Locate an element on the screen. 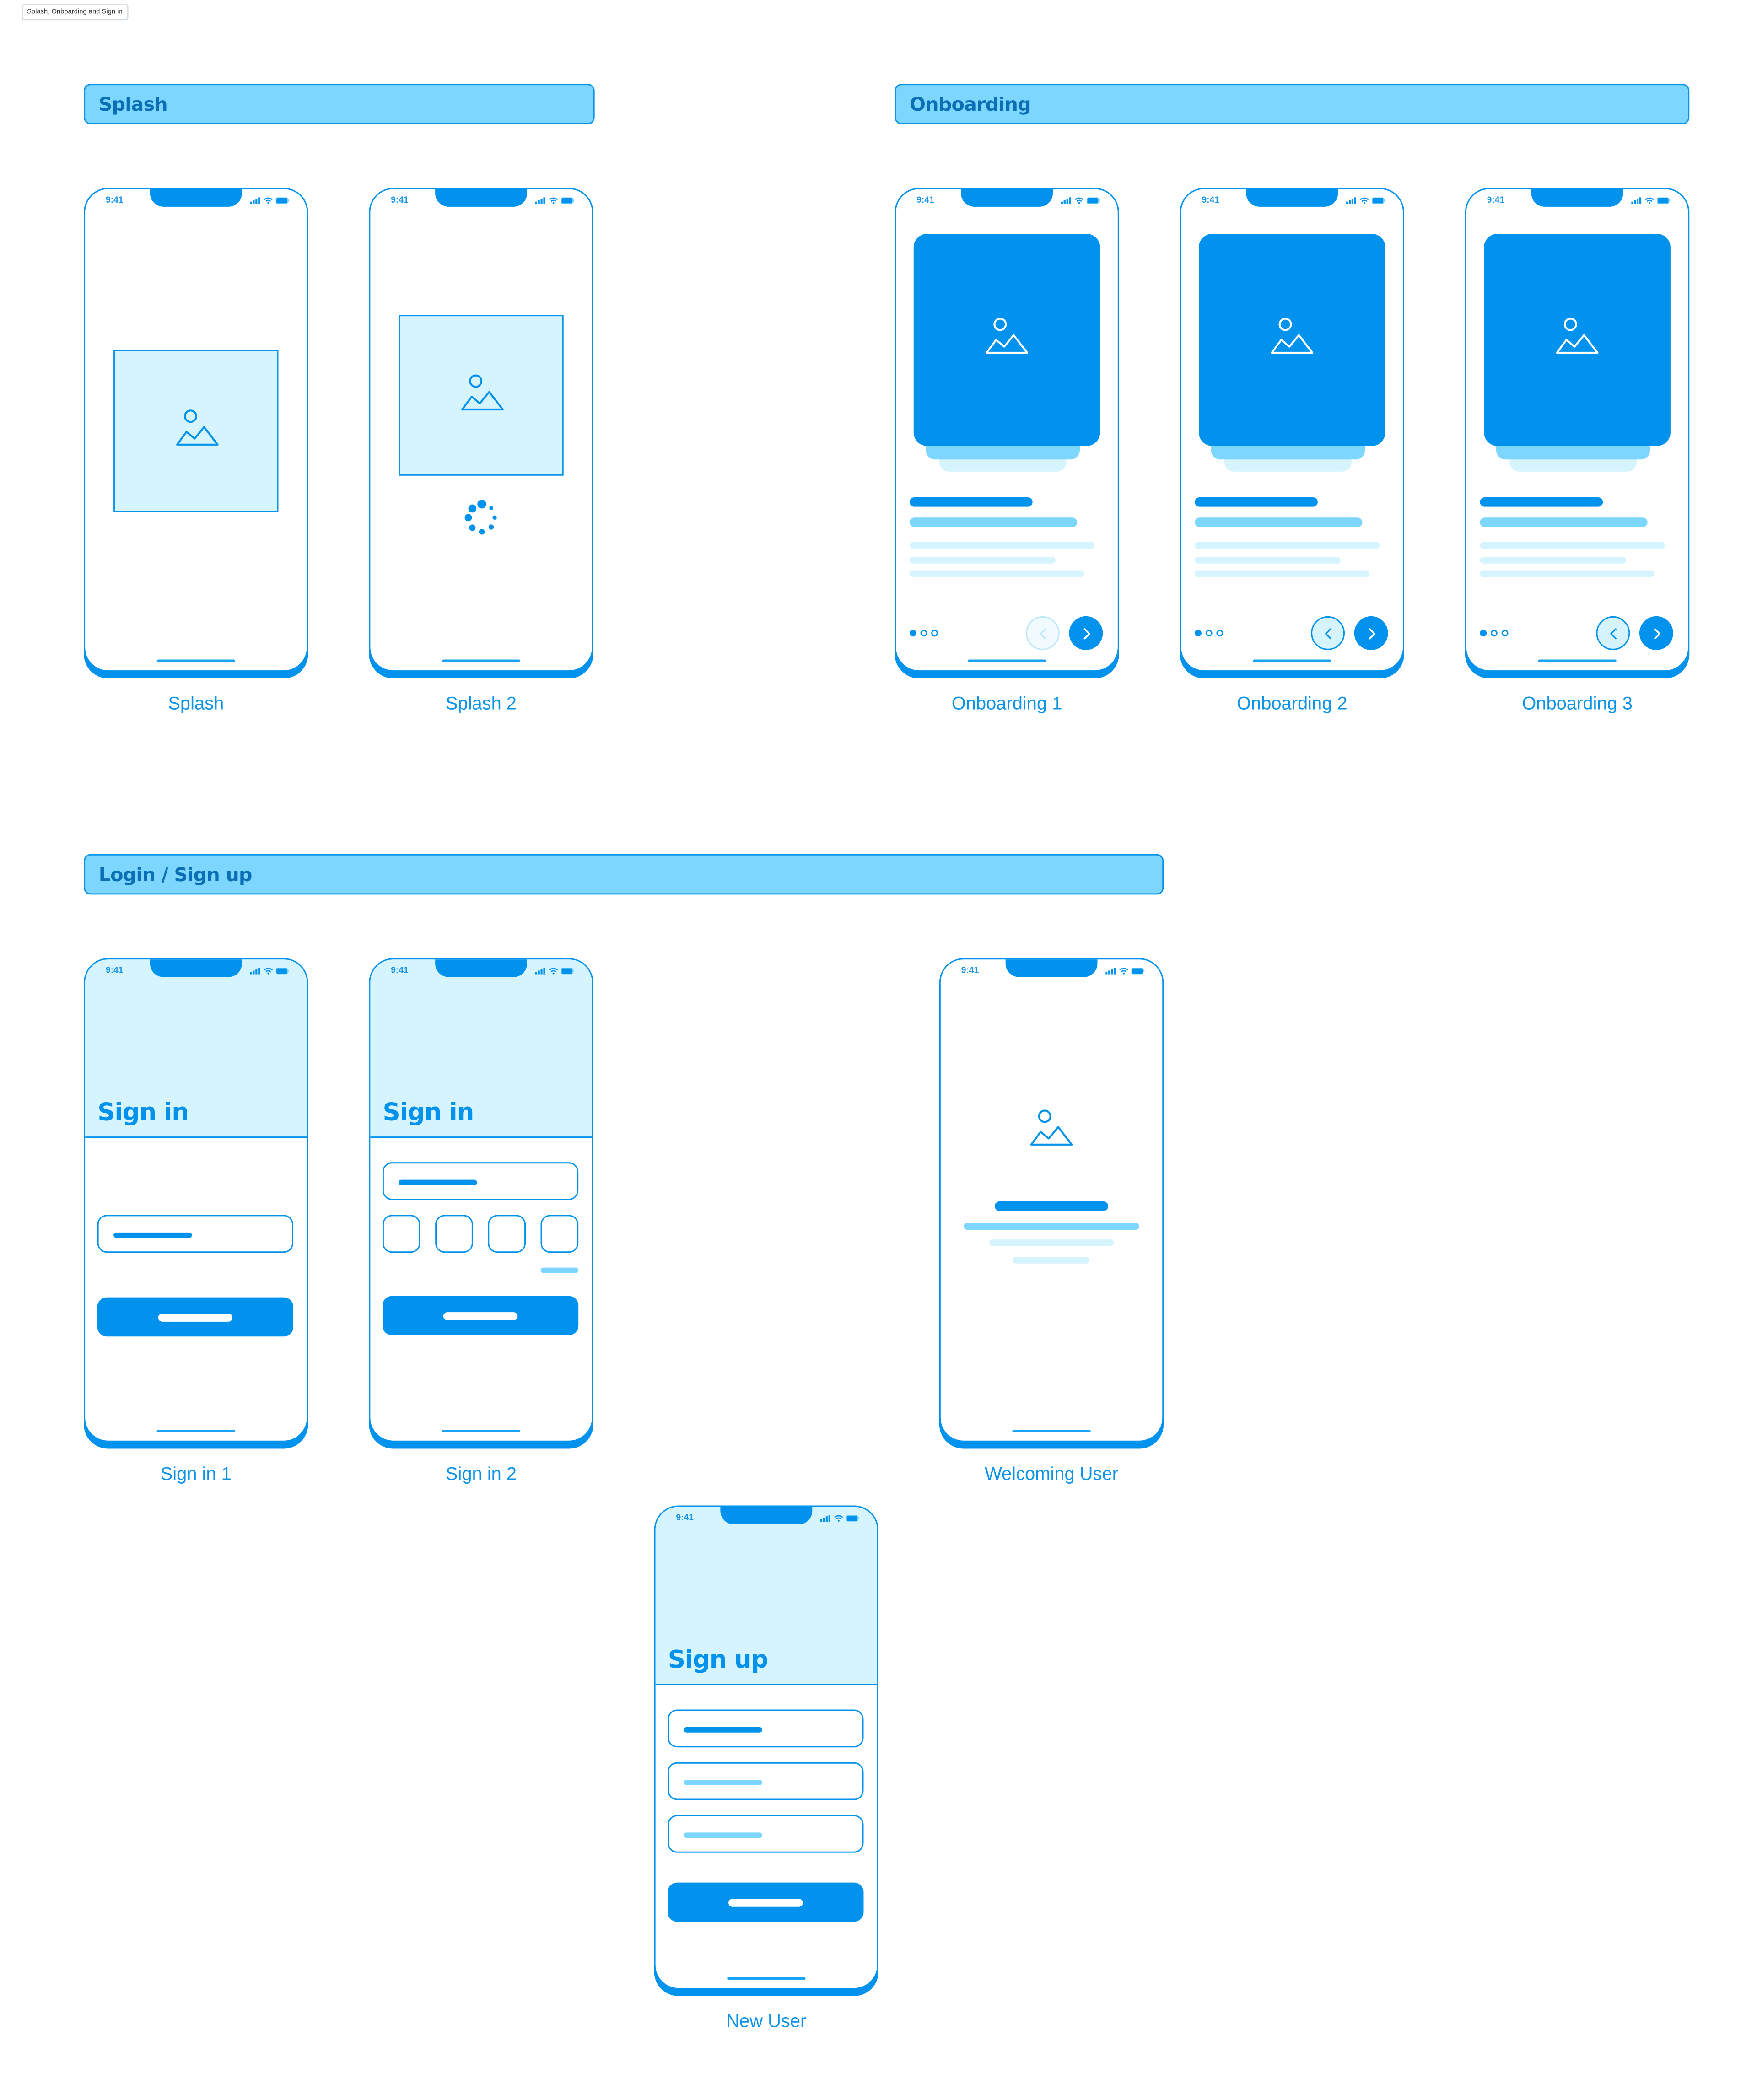 Image resolution: width=1757 pixels, height=2100 pixels. phone-onboarding-2: 9:41 is located at coordinates (1292, 433).